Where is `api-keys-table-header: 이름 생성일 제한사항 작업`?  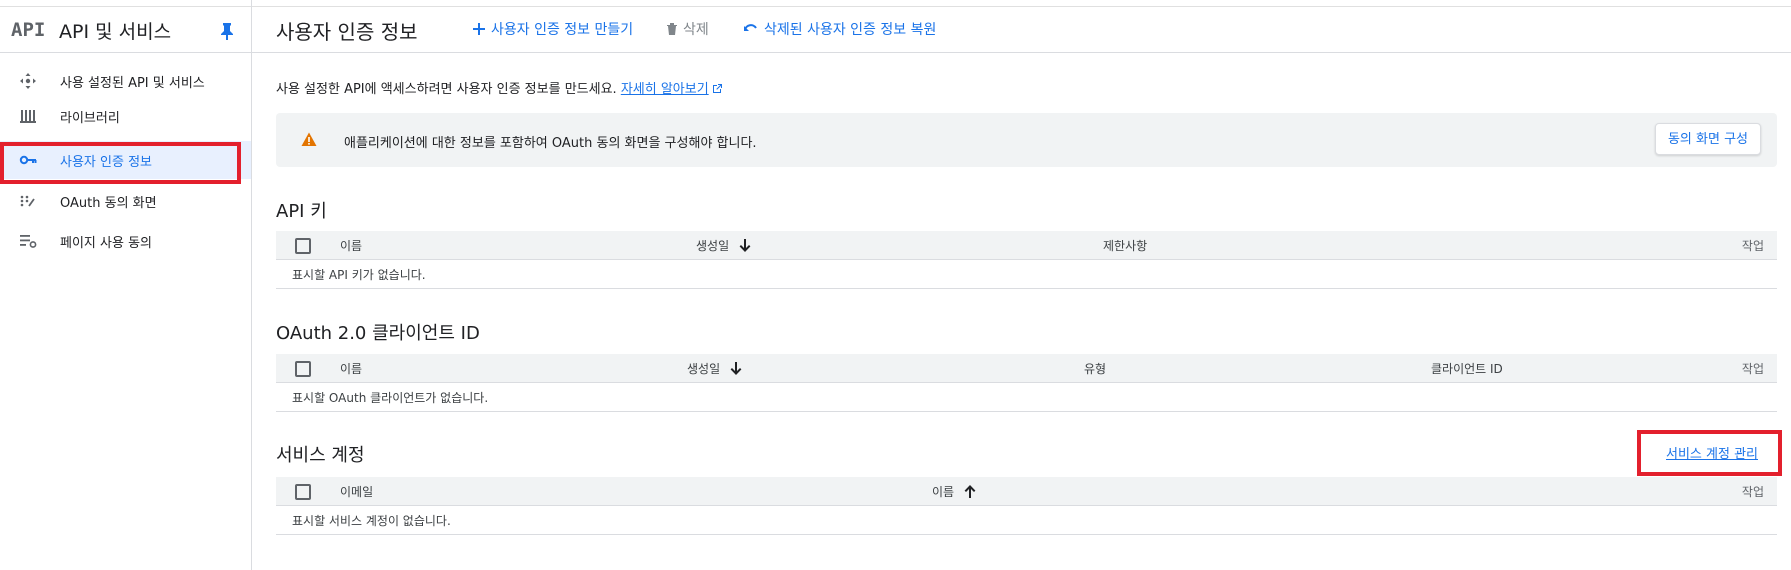
api-keys-table-header: 이름 생성일 제한사항 작업 is located at coordinates (1026, 245).